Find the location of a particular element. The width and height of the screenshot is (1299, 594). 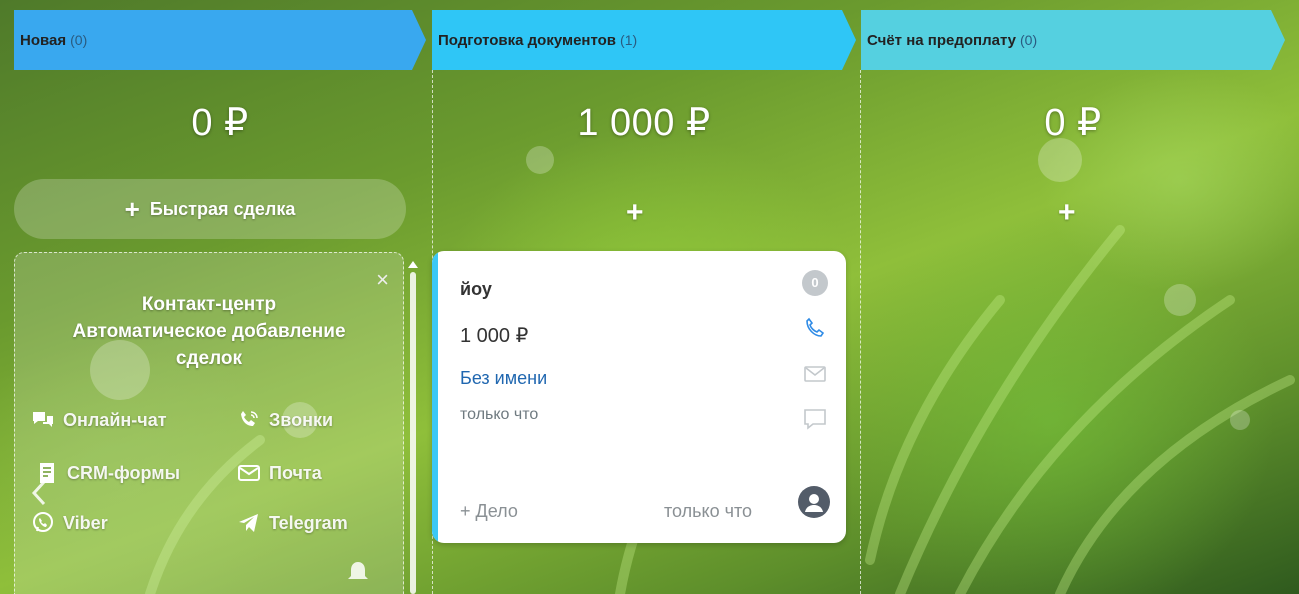

stage-color-stripe is located at coordinates (435, 397).